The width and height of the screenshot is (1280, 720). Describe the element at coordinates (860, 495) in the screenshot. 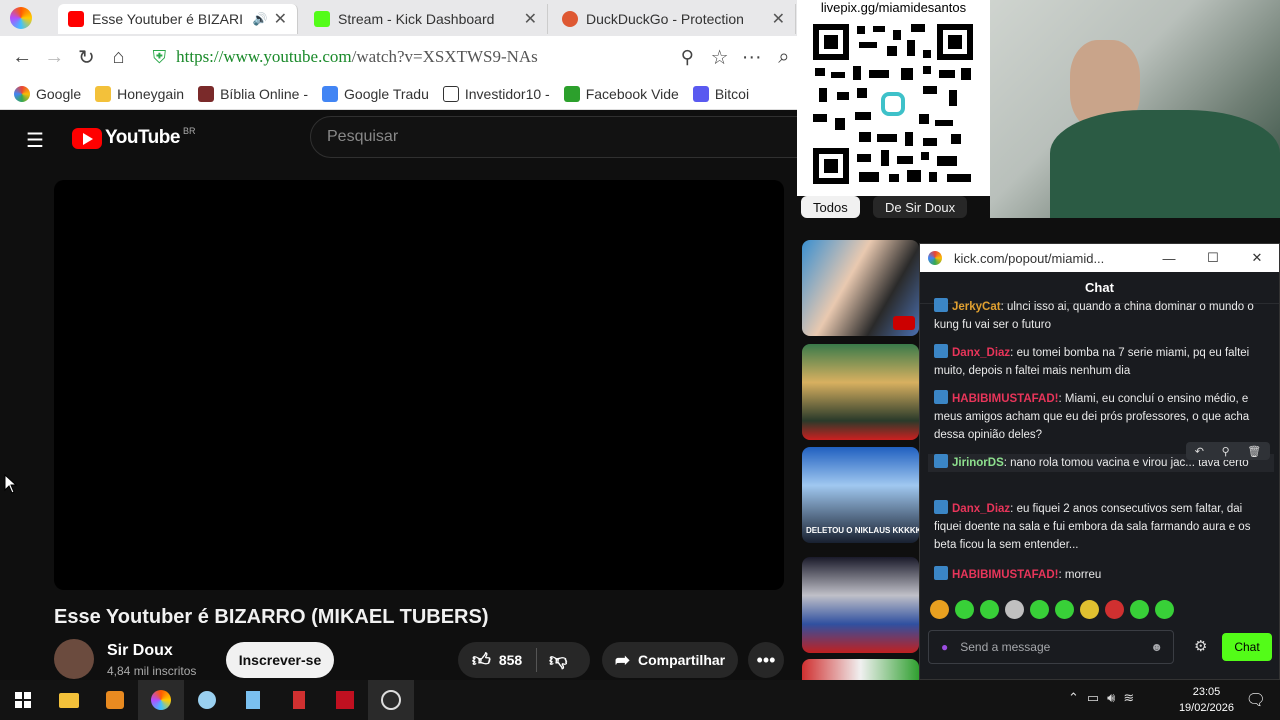

I see `recommended-video-thumbnail: DELETOU O NIKLAUS KKKKKKK` at that location.